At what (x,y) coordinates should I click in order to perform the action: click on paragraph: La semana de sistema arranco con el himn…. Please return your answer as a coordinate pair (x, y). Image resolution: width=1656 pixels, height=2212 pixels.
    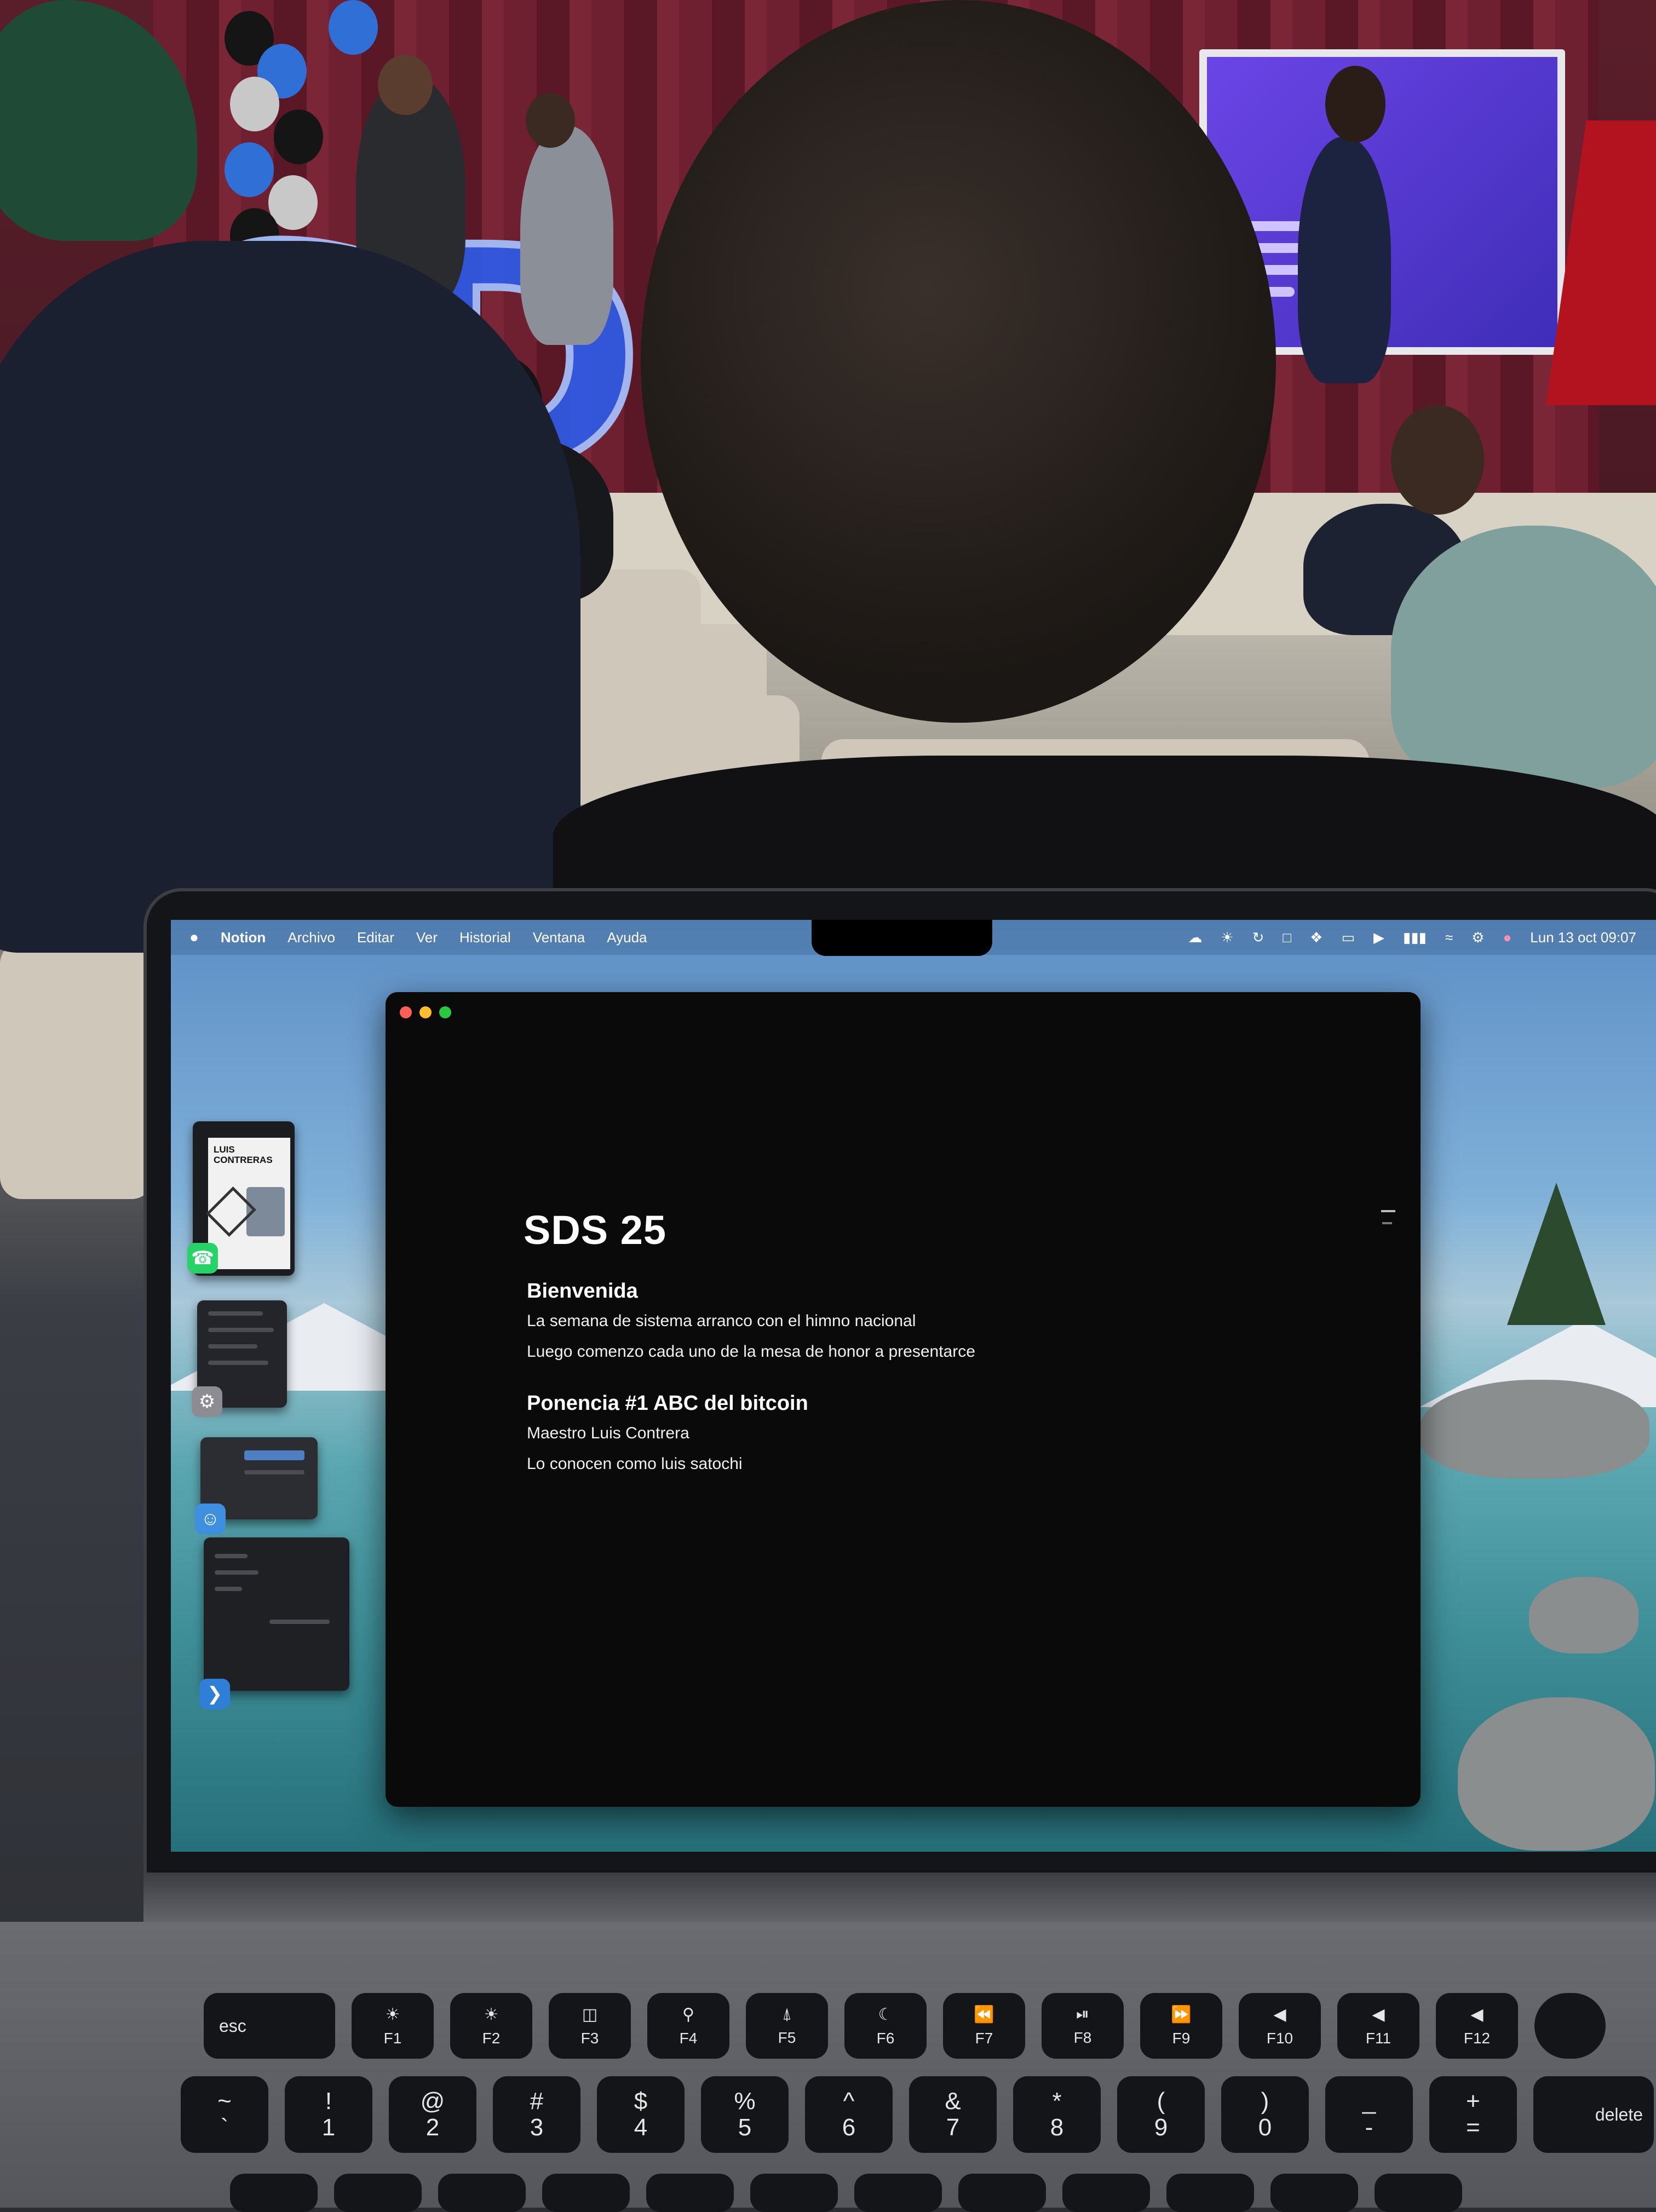
    Looking at the image, I should click on (751, 1321).